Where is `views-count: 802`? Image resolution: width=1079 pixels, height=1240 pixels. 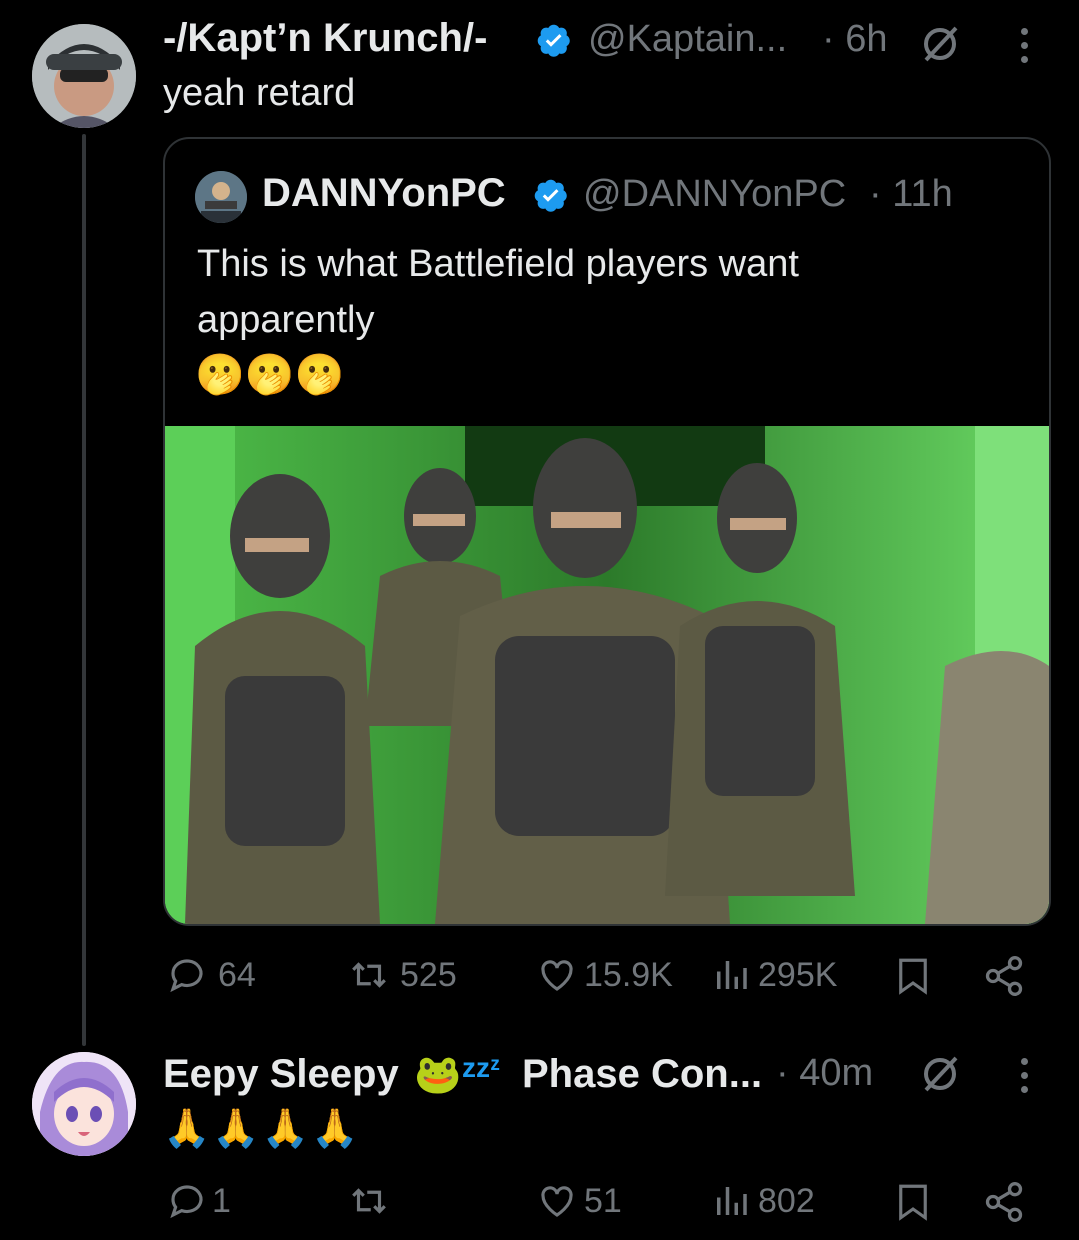 views-count: 802 is located at coordinates (786, 1200).